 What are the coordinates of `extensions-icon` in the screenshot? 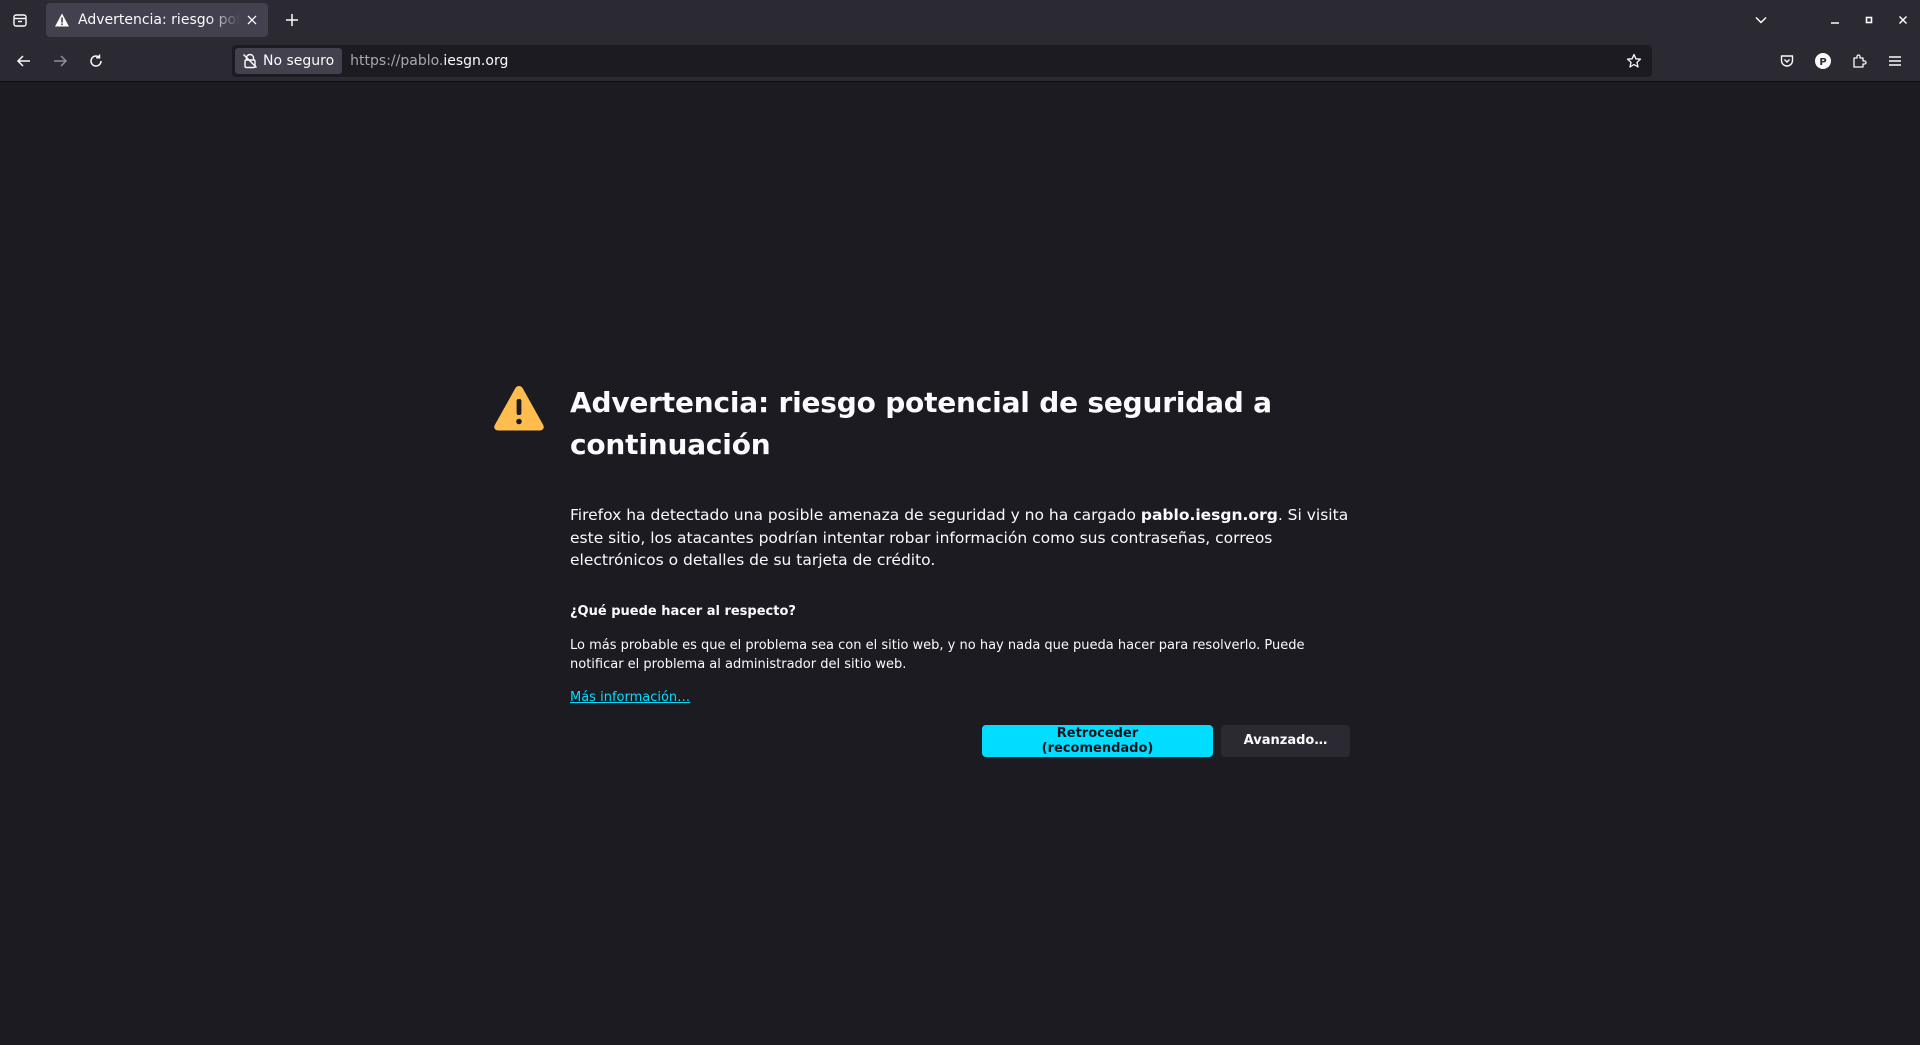 It's located at (1860, 61).